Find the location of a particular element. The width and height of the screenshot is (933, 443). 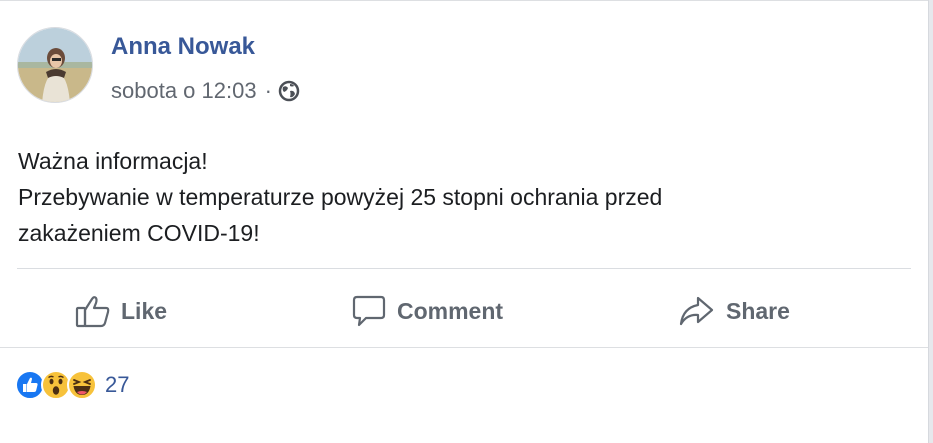

comment-bubble-icon is located at coordinates (369, 311).